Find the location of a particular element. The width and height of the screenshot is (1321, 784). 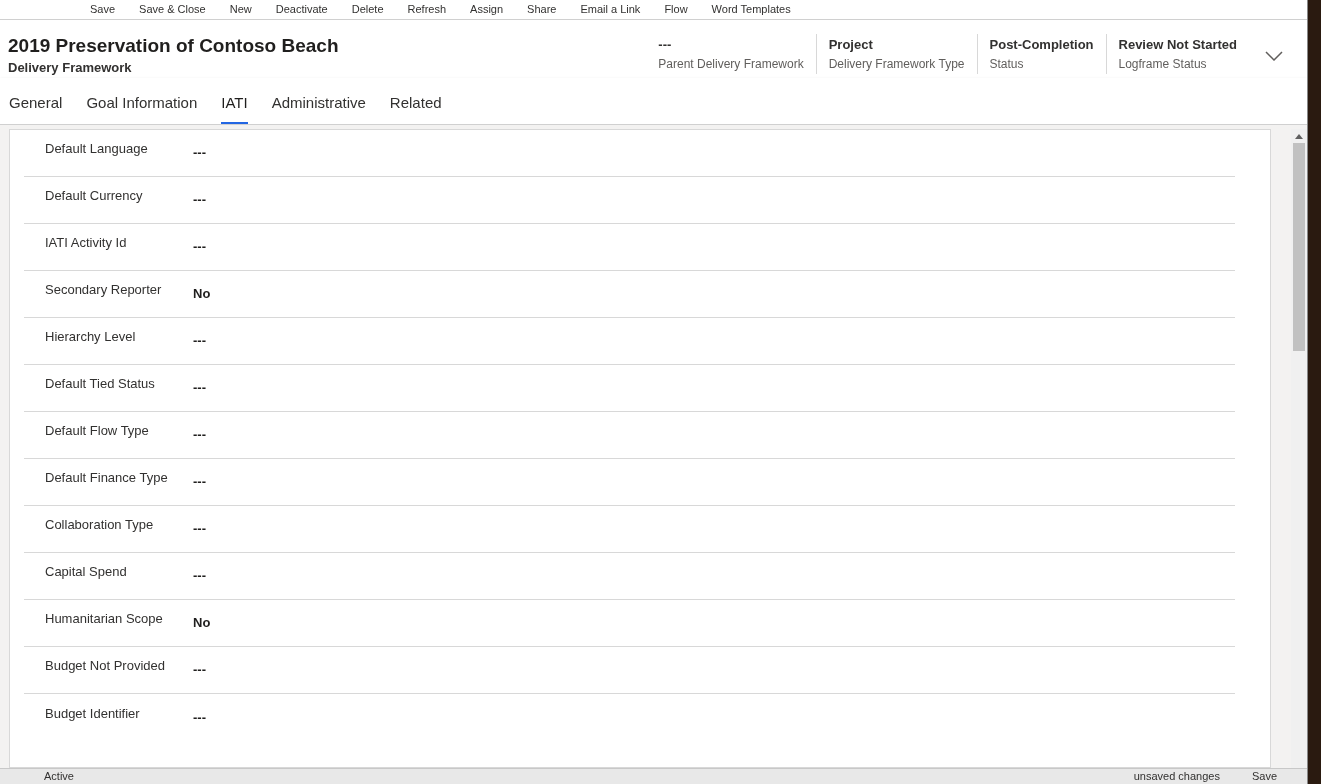

tab: Administrative is located at coordinates (318, 107).